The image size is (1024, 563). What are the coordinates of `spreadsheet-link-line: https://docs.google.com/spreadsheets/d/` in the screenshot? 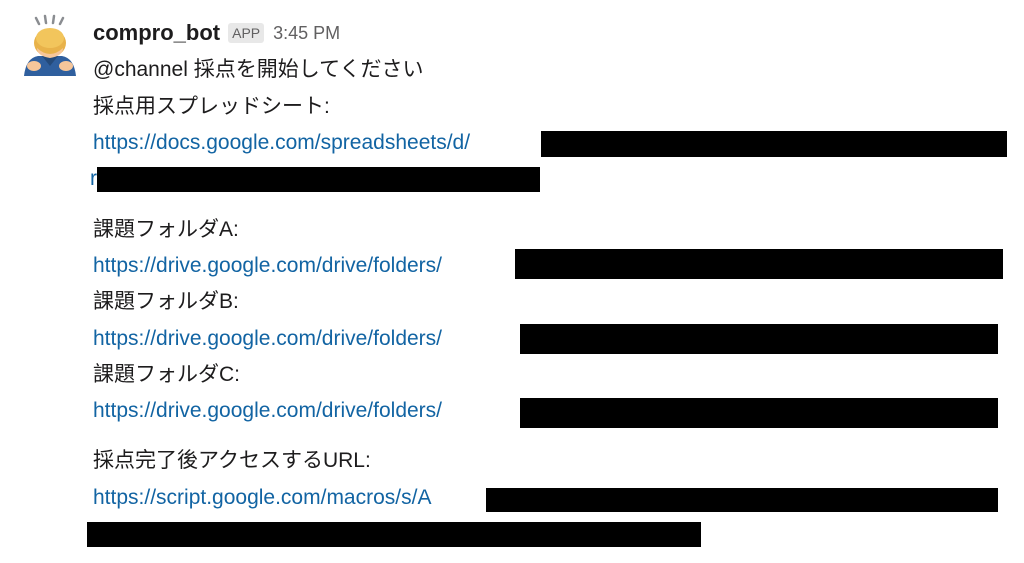 It's located at (281, 143).